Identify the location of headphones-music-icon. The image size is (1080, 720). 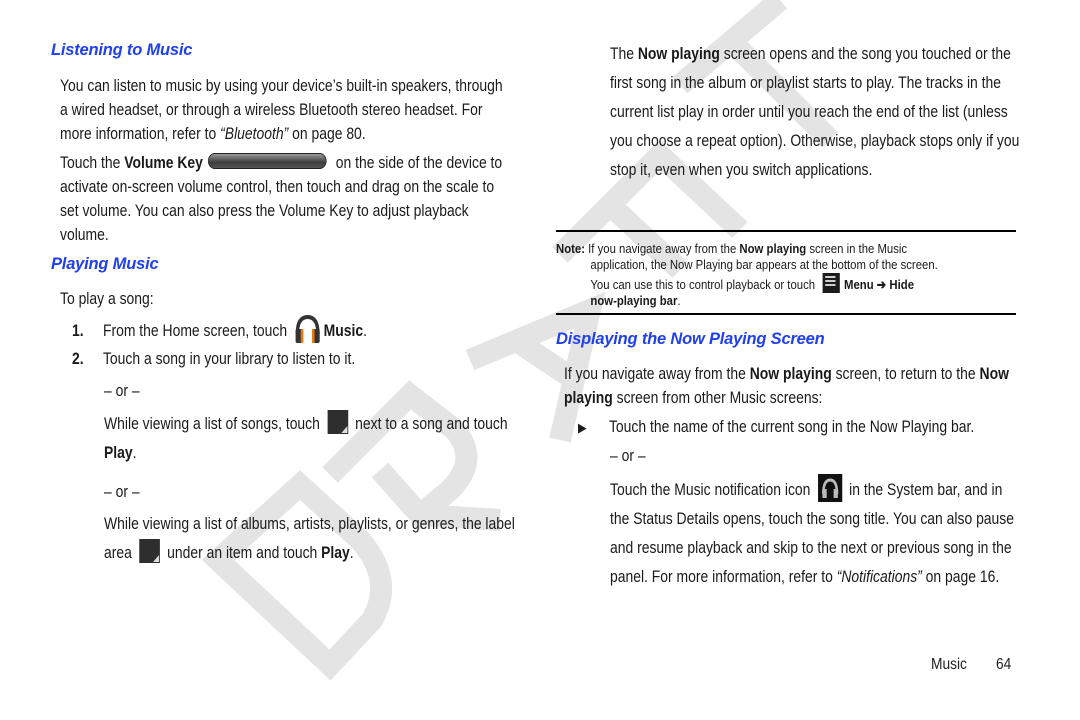
(307, 328).